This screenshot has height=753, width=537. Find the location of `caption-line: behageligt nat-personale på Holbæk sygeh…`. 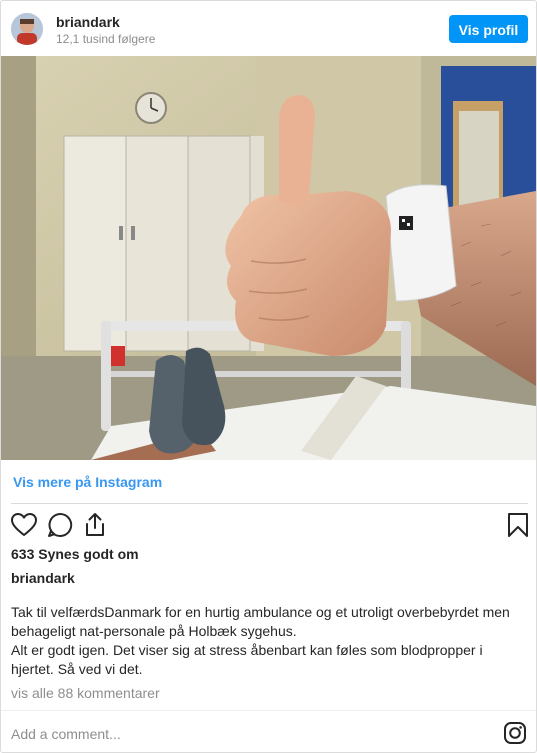

caption-line: behageligt nat-personale på Holbæk sygeh… is located at coordinates (154, 631).